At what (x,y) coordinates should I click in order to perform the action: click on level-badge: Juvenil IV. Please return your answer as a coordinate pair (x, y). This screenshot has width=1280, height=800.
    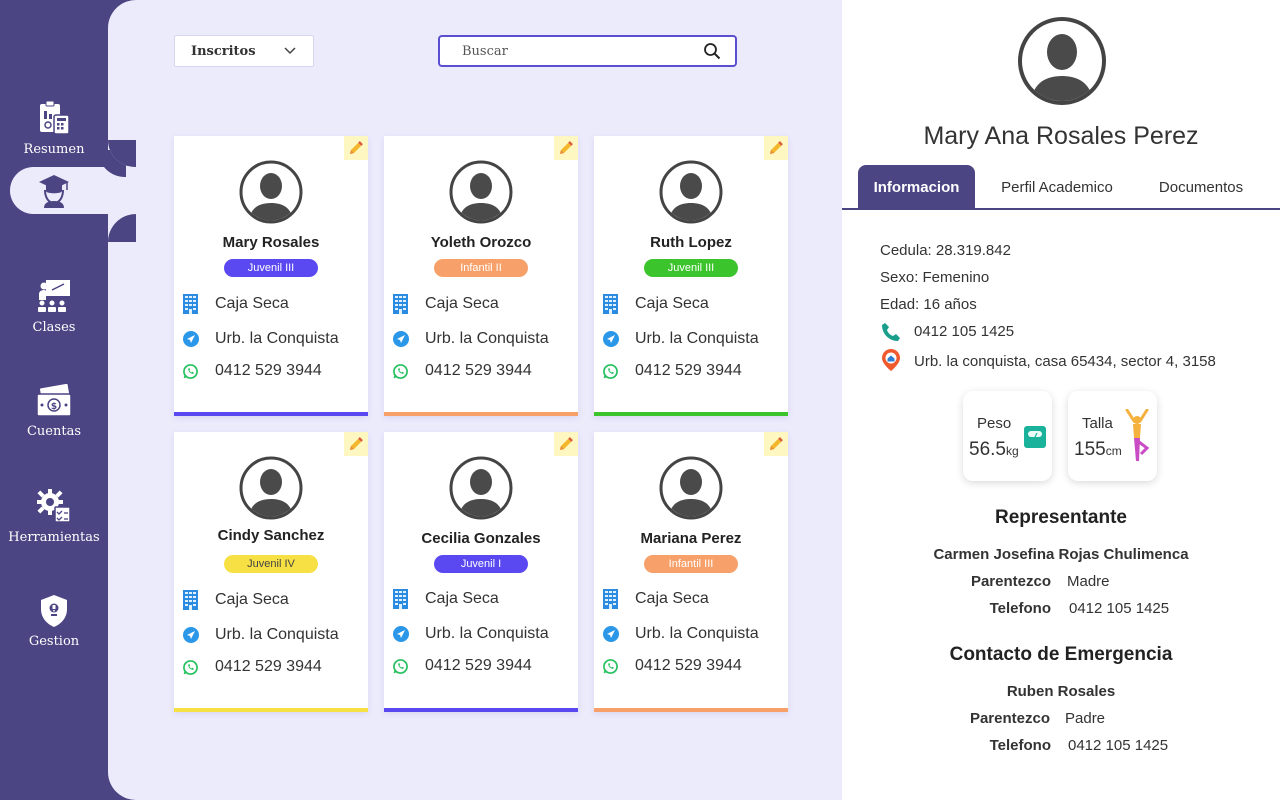
    Looking at the image, I should click on (271, 564).